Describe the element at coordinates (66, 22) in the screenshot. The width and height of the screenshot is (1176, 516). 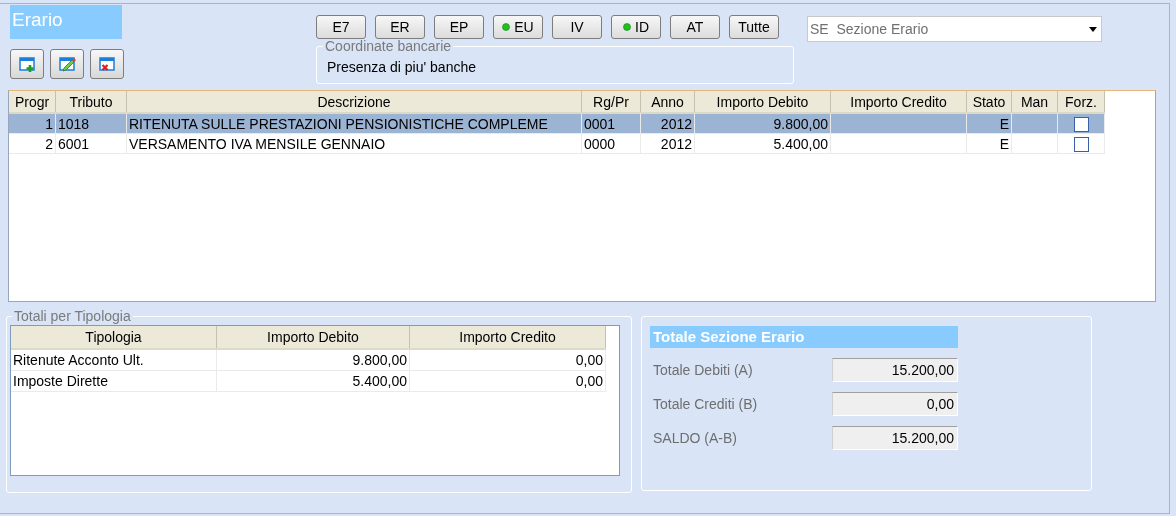
I see `section-title: Erario` at that location.